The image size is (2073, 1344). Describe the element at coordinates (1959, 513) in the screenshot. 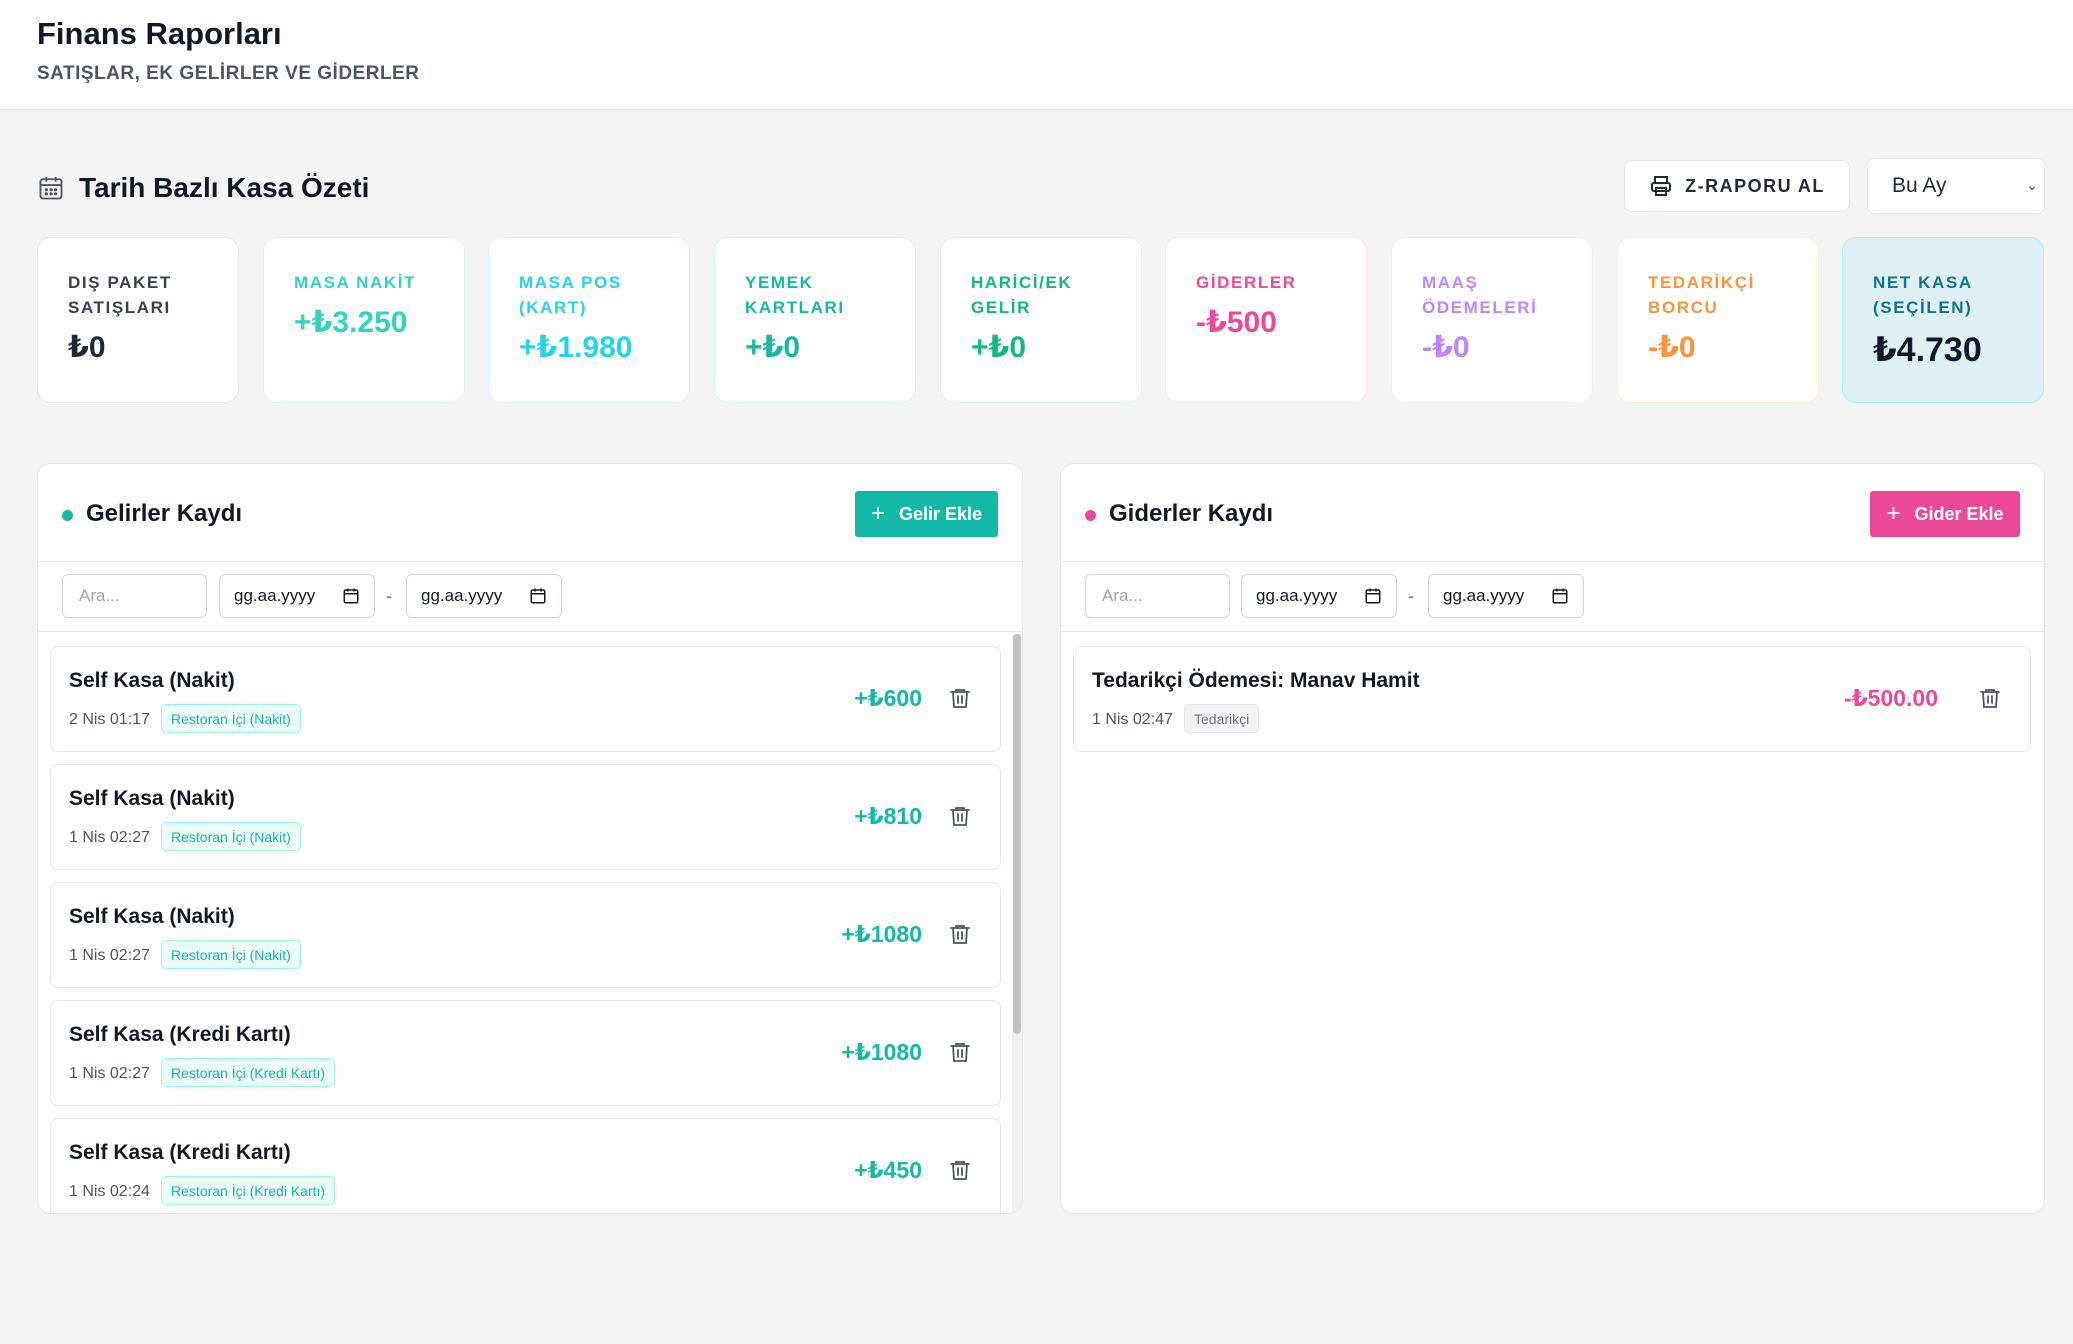

I see `add-expense-label: Gider Ekle` at that location.